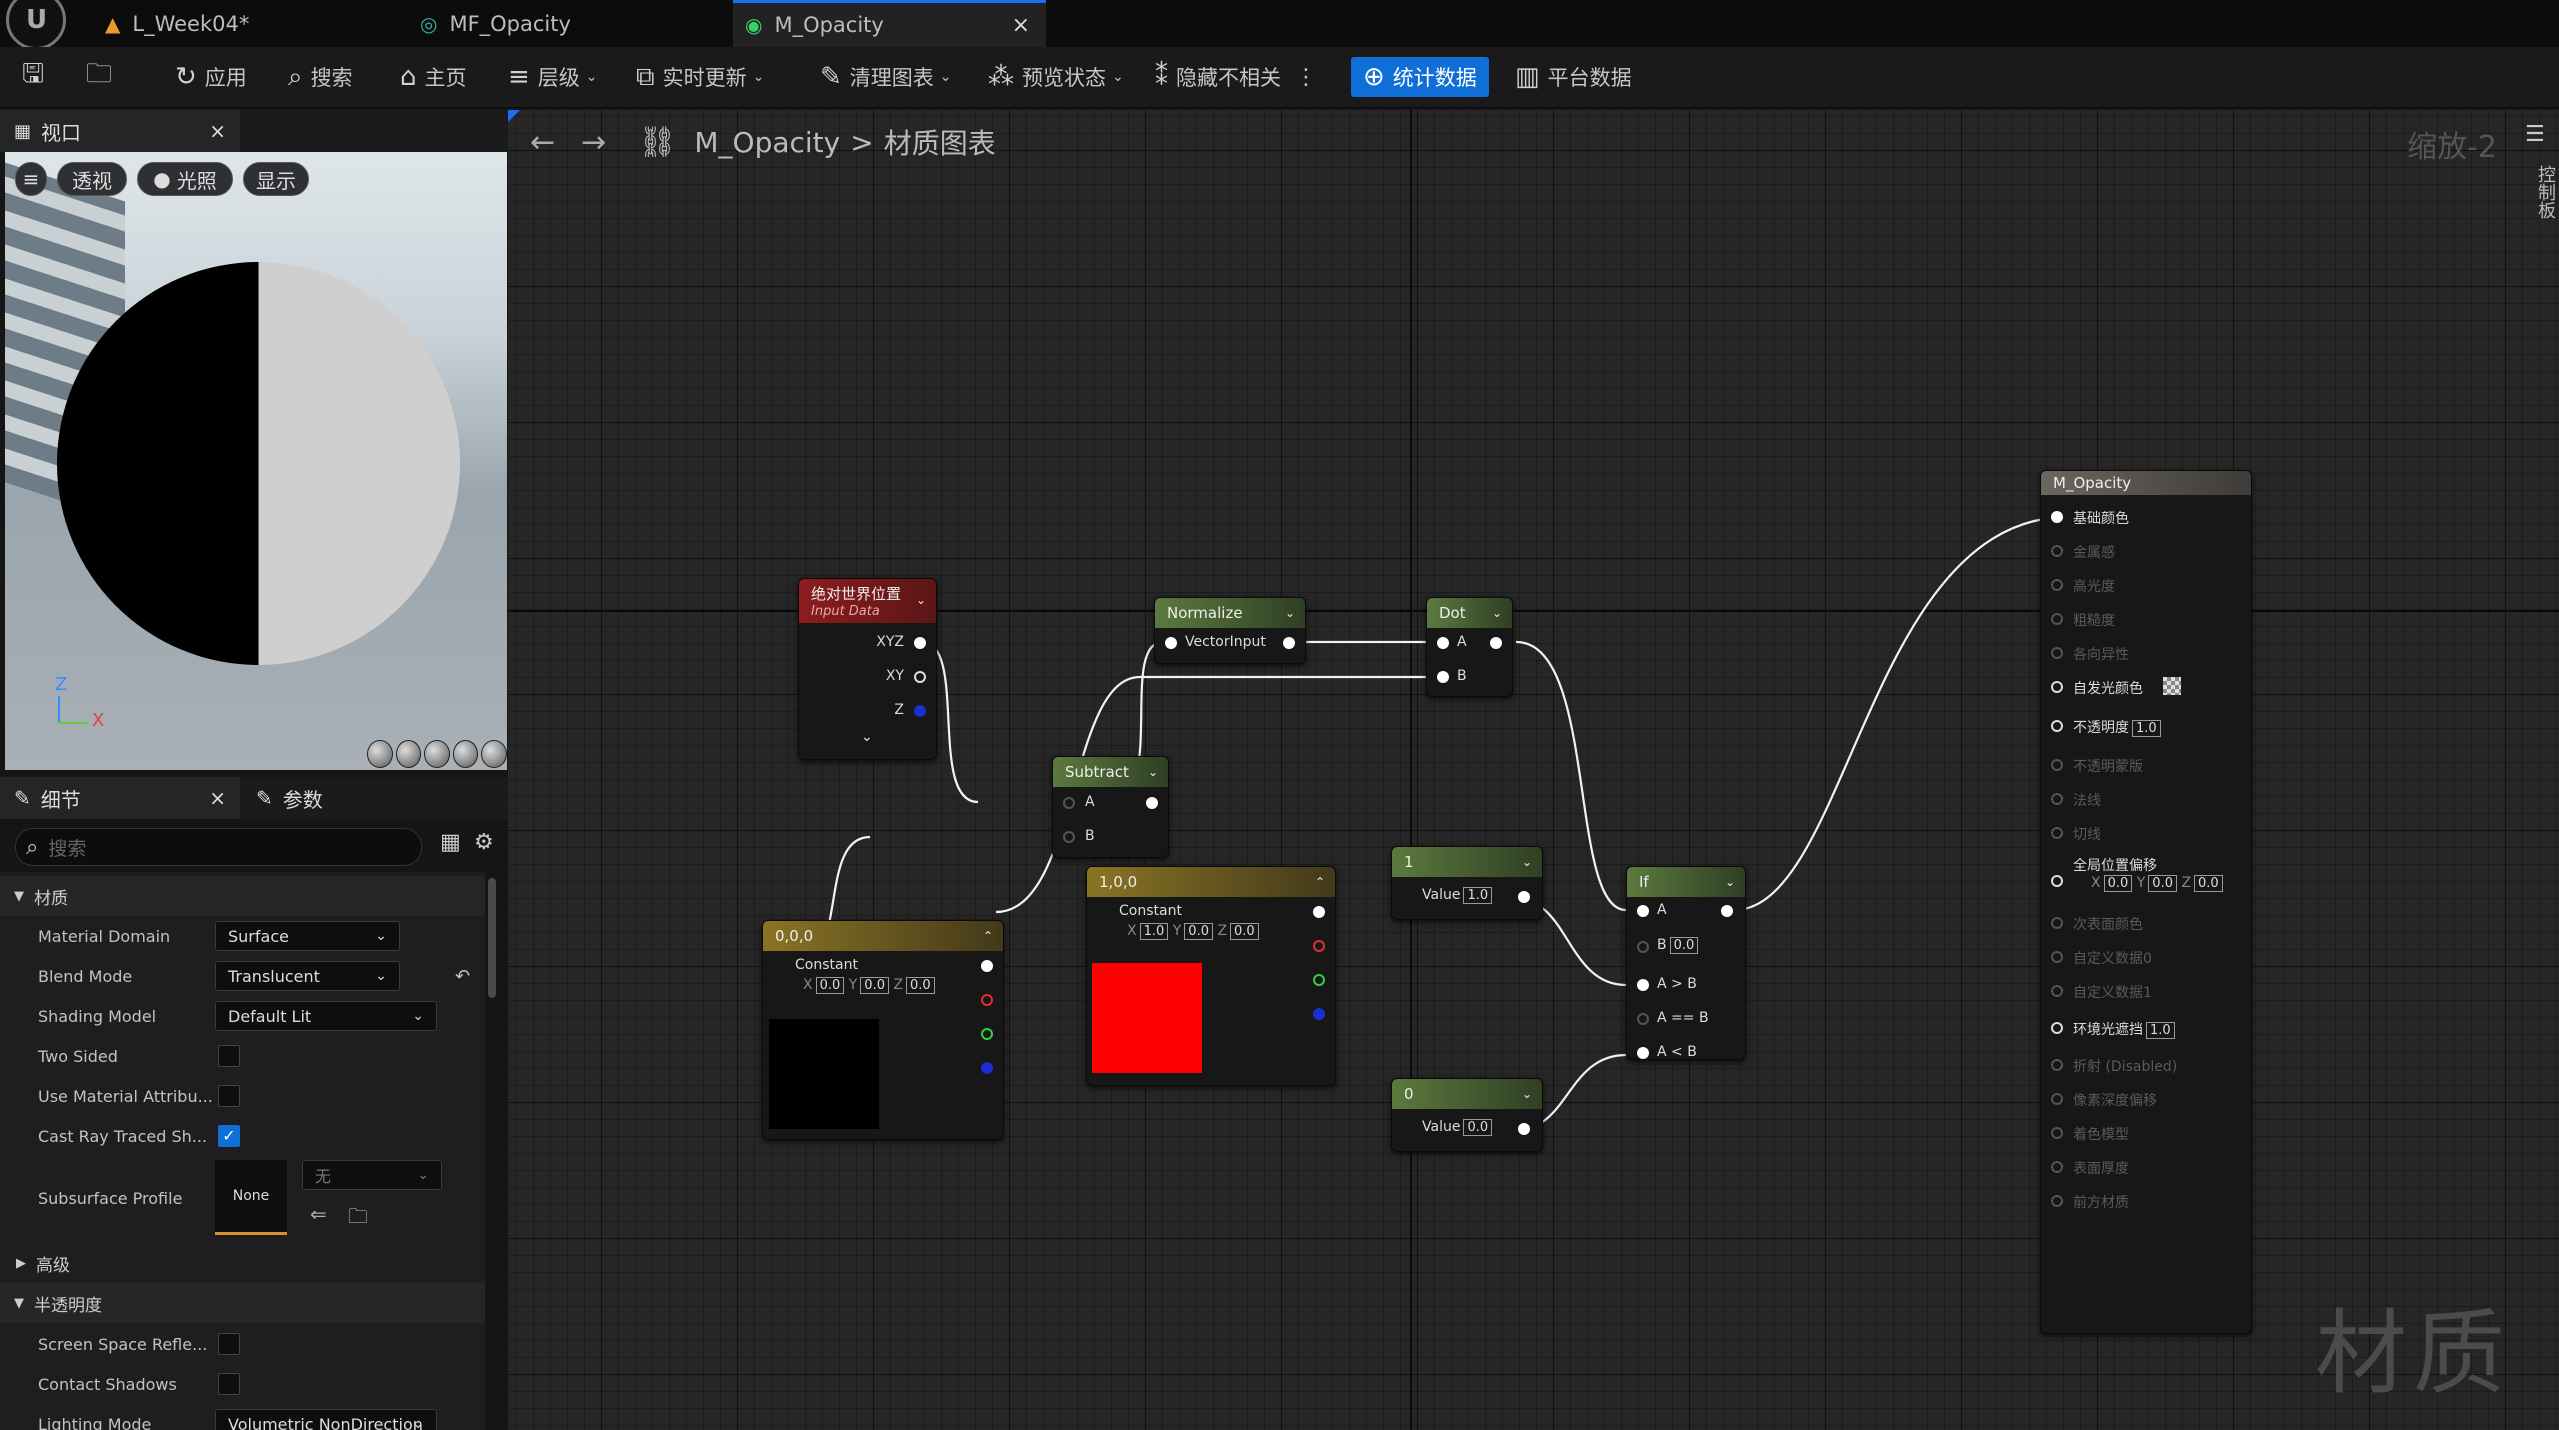 The width and height of the screenshot is (2559, 1430). Describe the element at coordinates (867, 737) in the screenshot. I see `expand-pins-icon: ⌄` at that location.